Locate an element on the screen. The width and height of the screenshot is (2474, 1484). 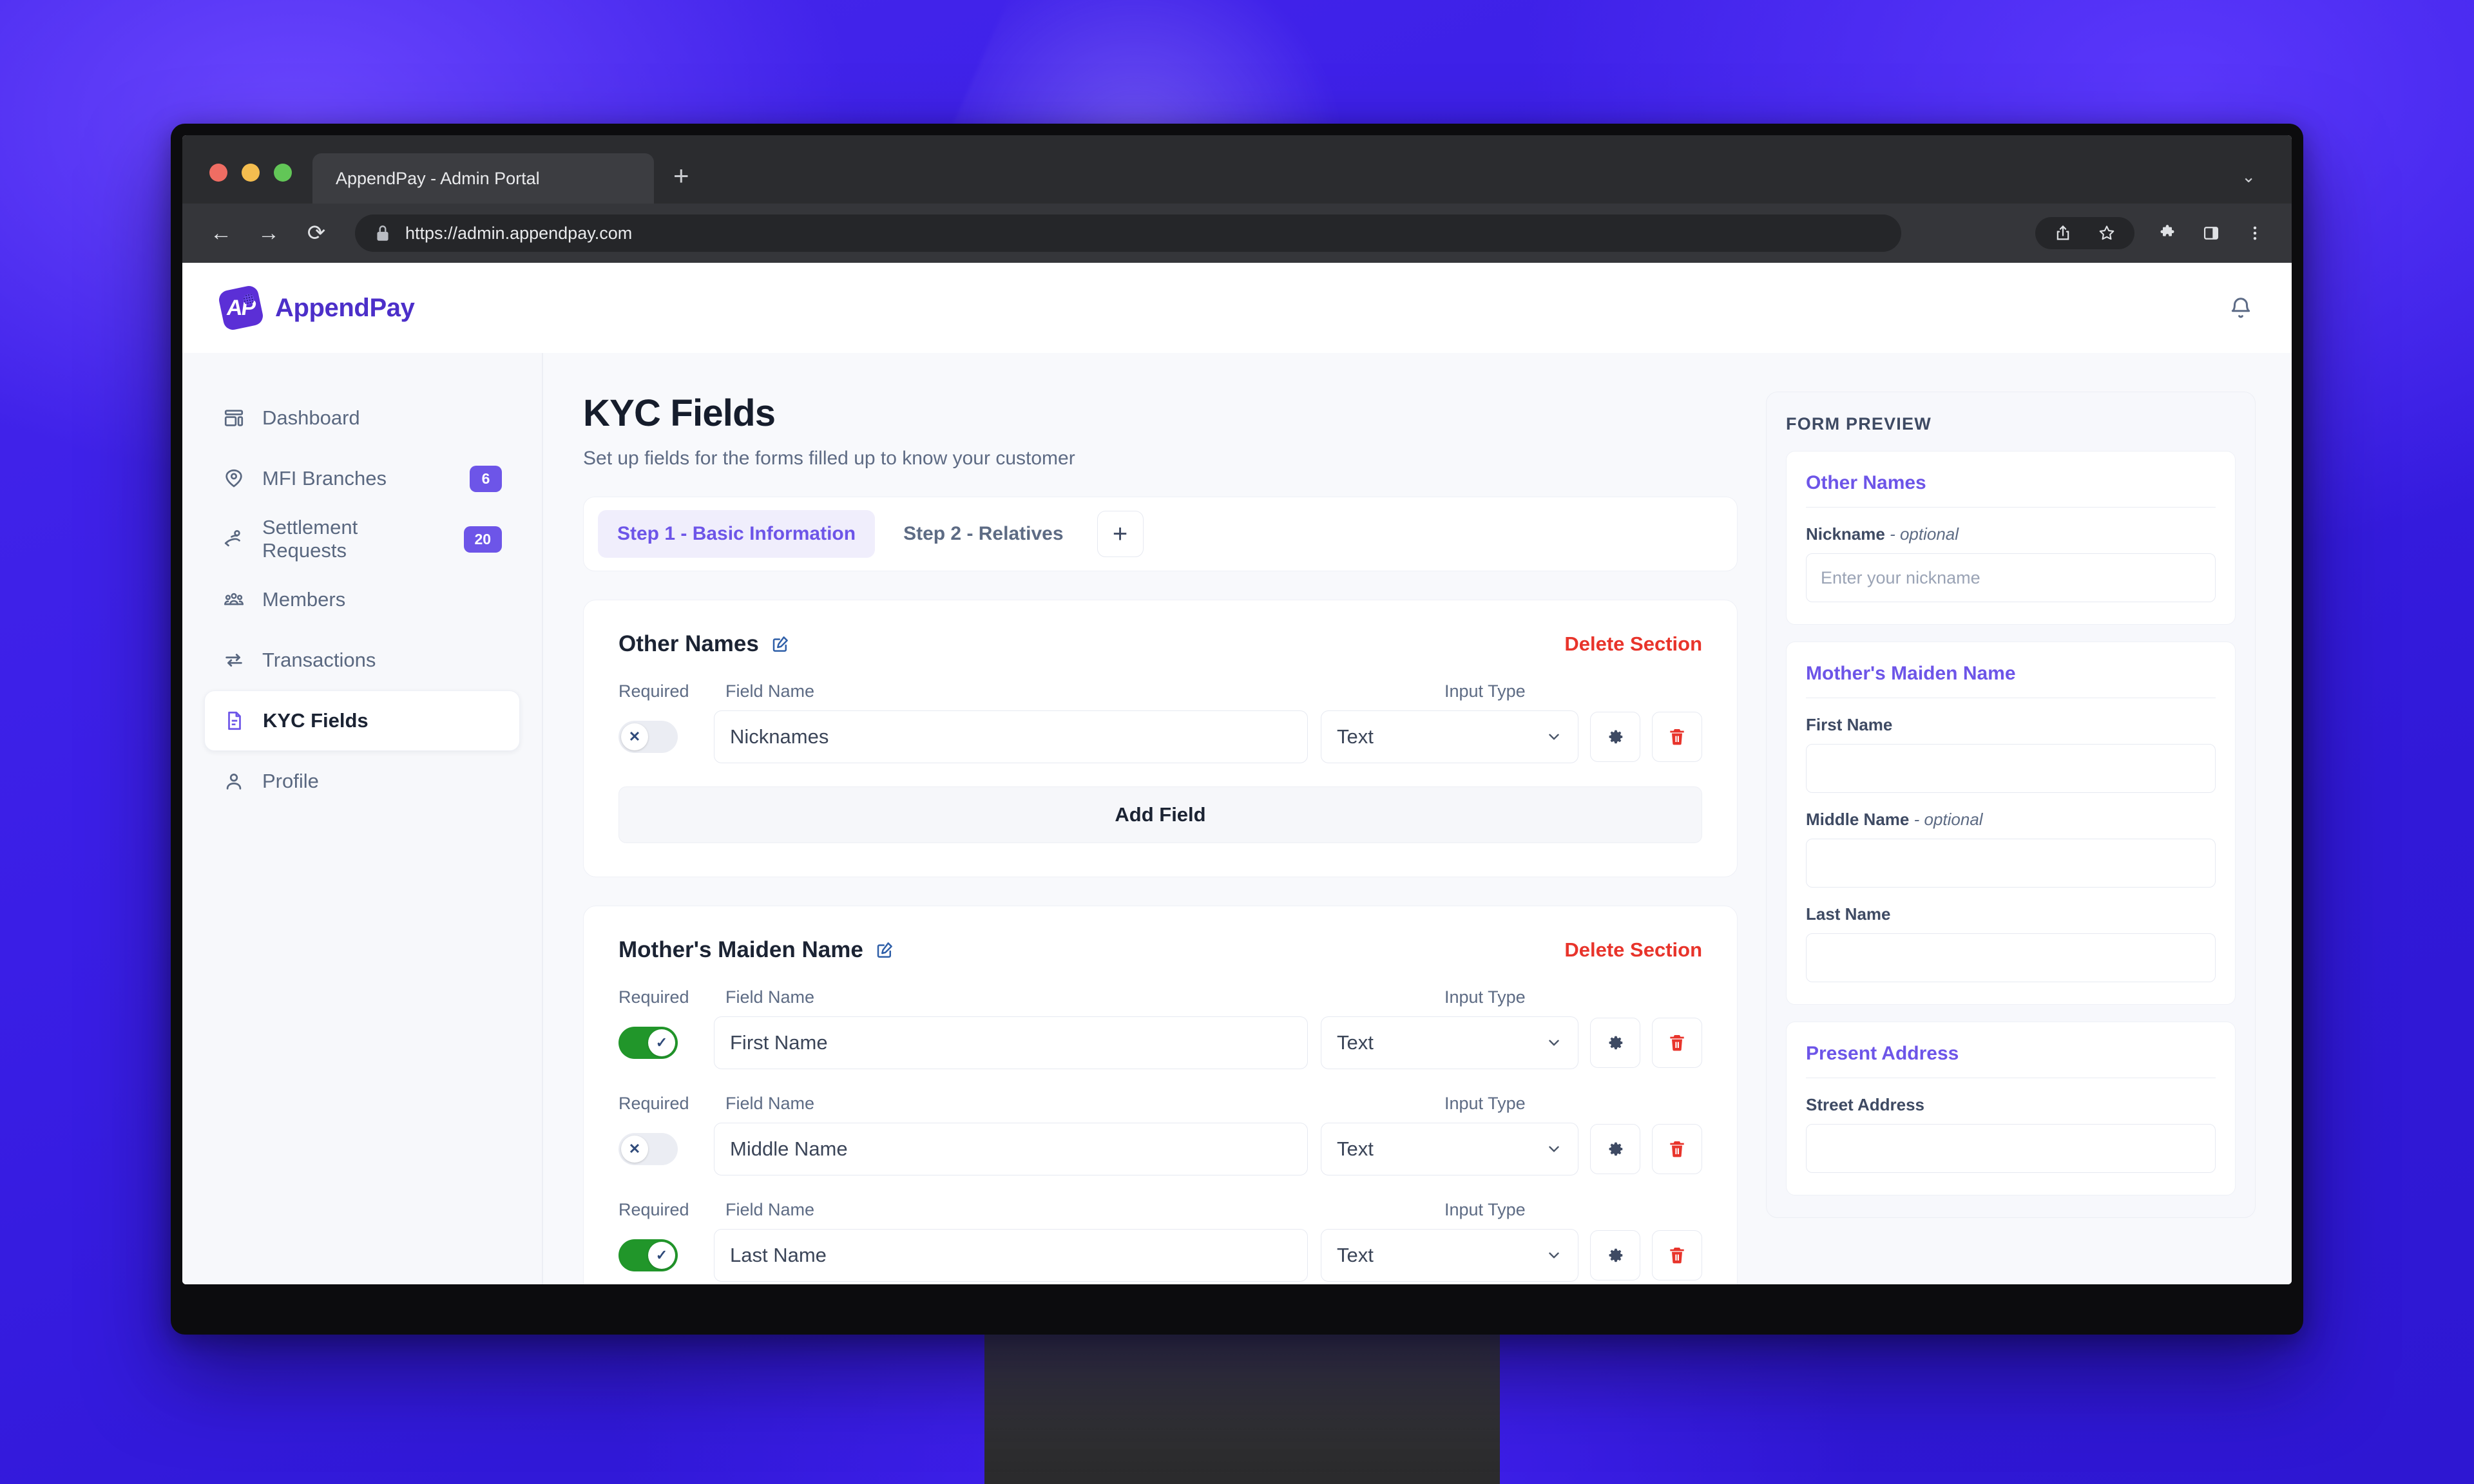
sidebar-item-label: Dashboard is located at coordinates (311, 417).